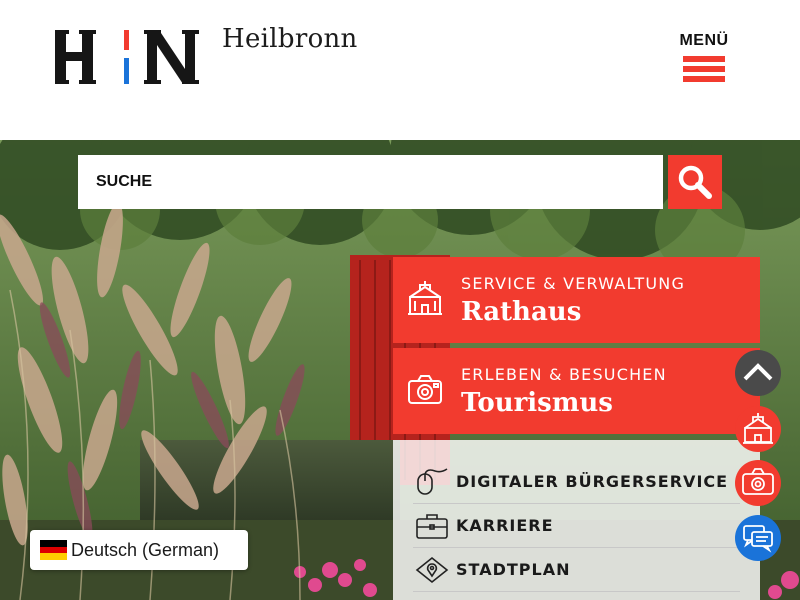  What do you see at coordinates (145, 550) in the screenshot?
I see `language-label: Deutsch (German)` at bounding box center [145, 550].